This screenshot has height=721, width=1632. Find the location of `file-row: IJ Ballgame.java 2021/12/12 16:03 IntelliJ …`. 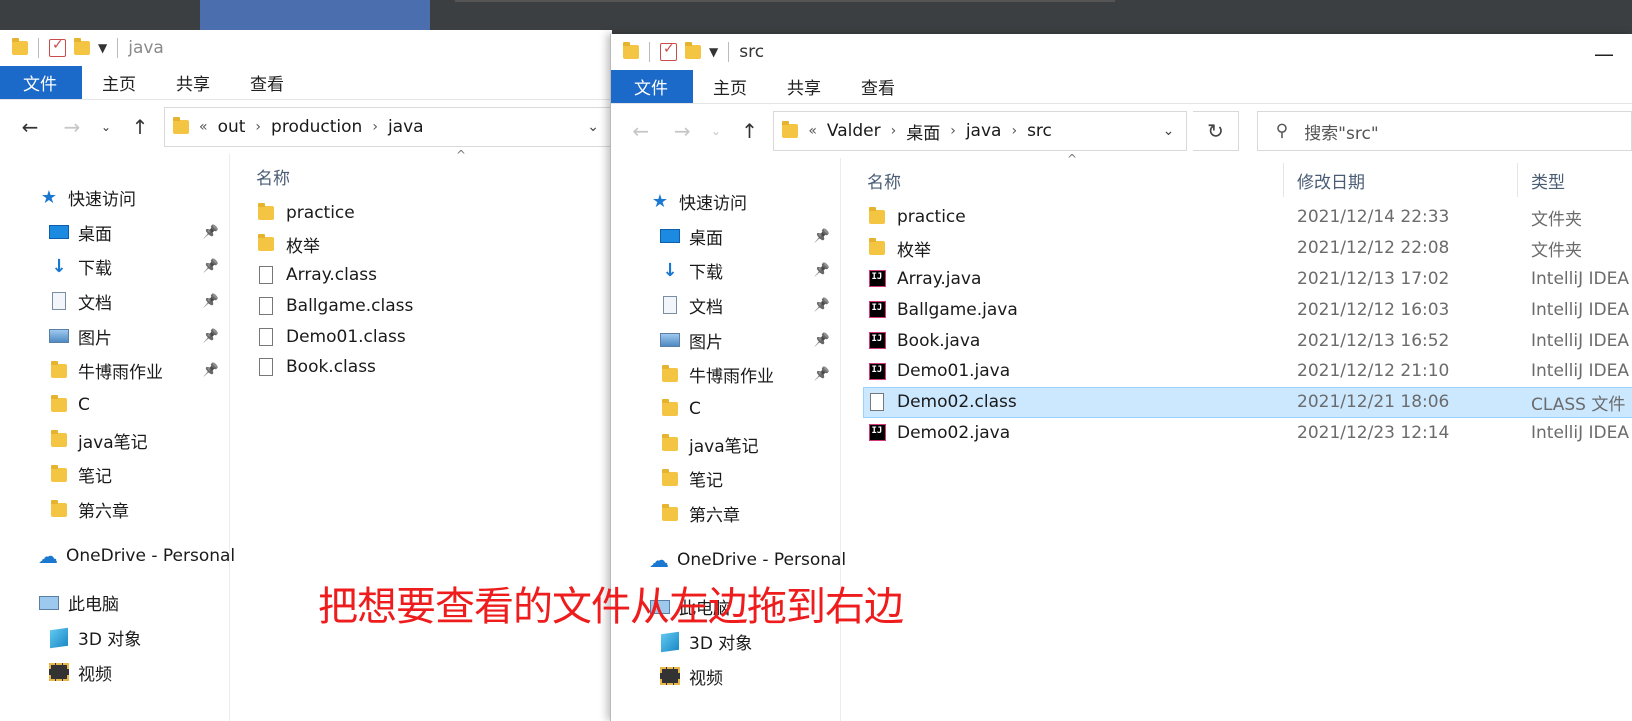

file-row: IJ Ballgame.java 2021/12/12 16:03 IntelliJ … is located at coordinates (1249, 309).